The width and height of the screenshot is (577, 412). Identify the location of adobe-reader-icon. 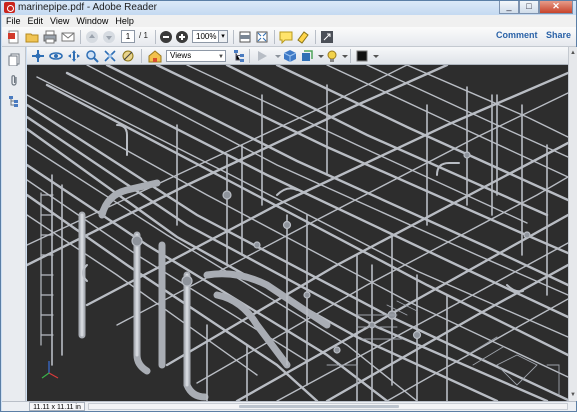
(9, 7).